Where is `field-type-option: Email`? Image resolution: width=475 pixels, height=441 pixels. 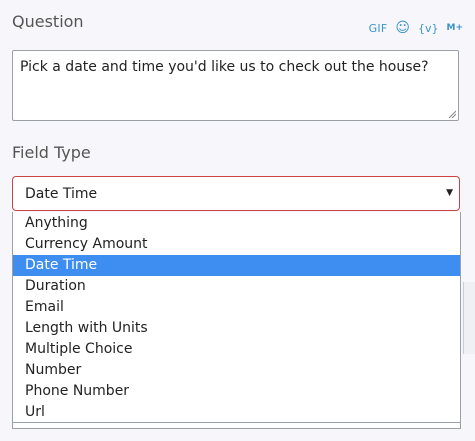
field-type-option: Email is located at coordinates (236, 307).